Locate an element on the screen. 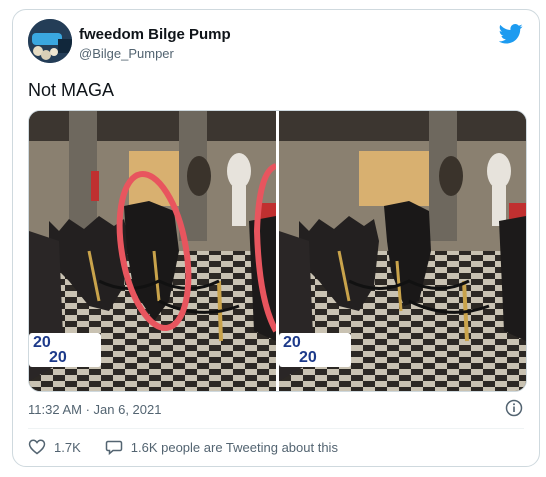  tweet-text: Not MAGA is located at coordinates (71, 90).